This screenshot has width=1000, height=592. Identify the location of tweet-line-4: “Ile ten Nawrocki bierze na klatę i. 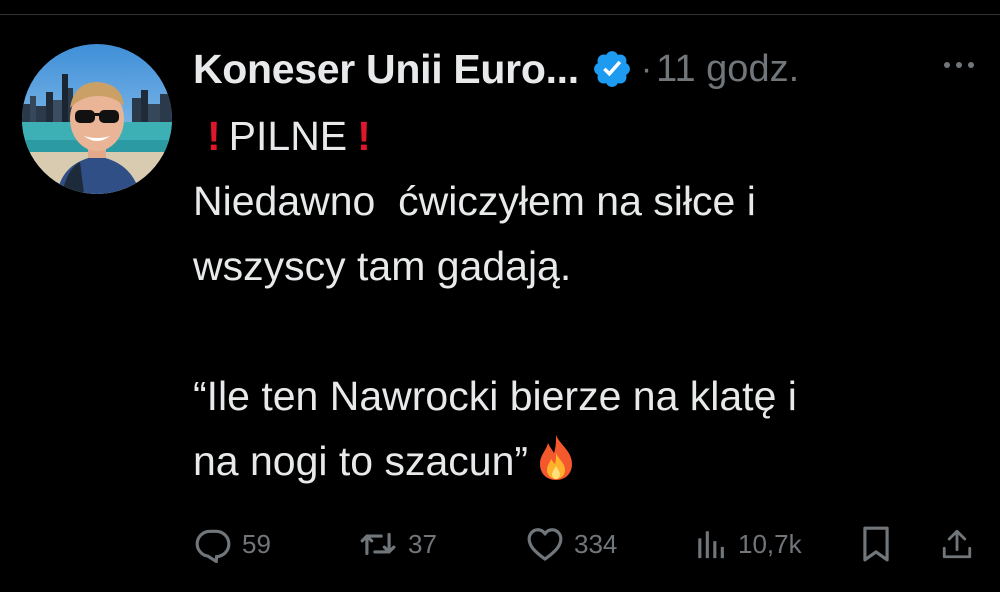
(495, 396).